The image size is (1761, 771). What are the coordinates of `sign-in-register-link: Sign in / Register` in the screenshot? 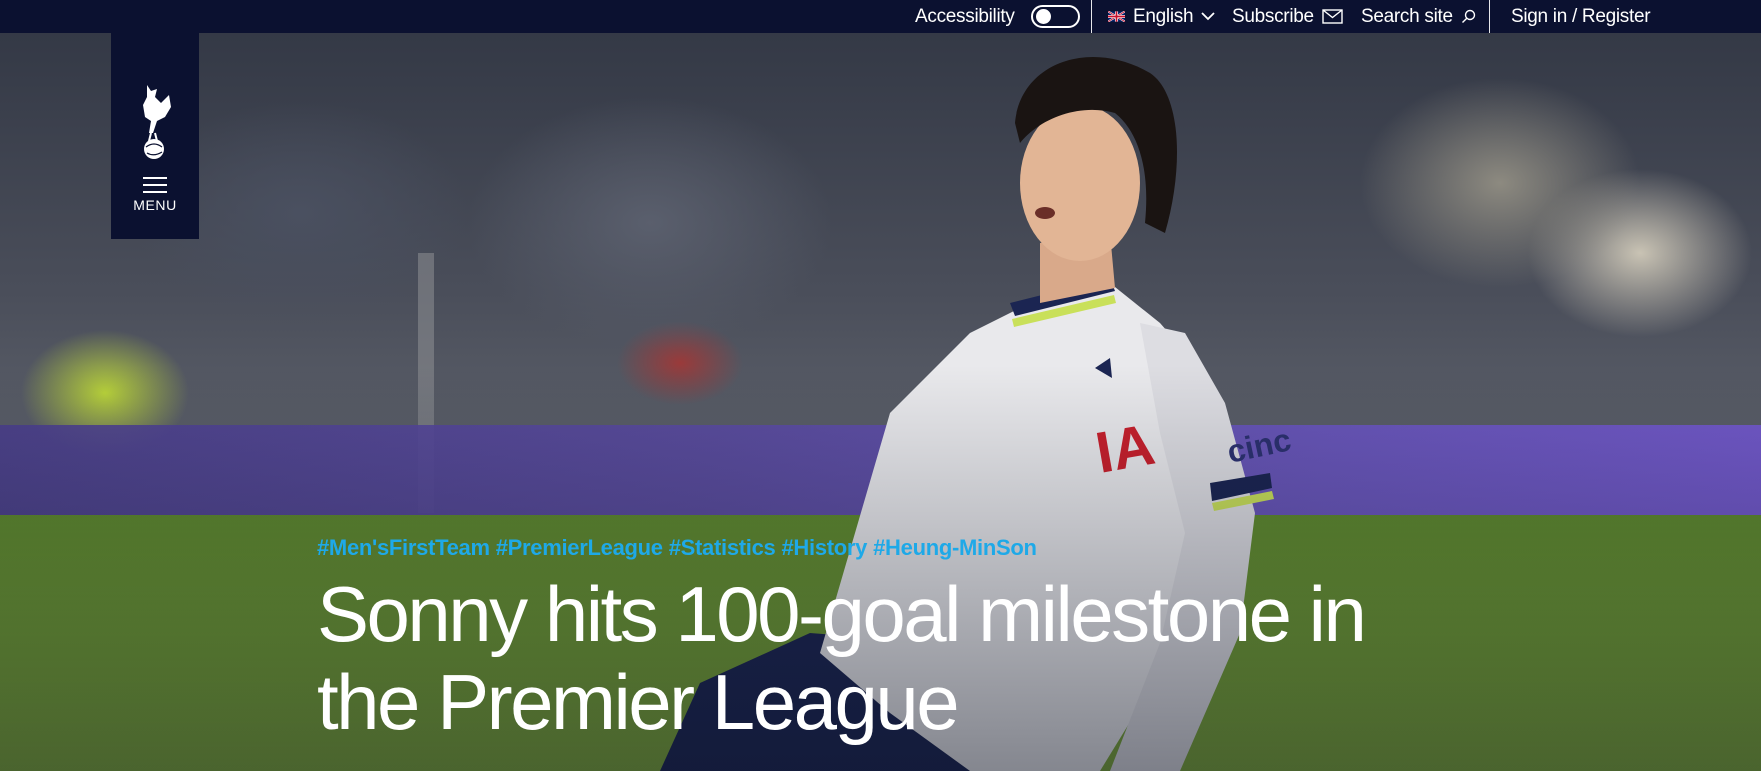 It's located at (1581, 16).